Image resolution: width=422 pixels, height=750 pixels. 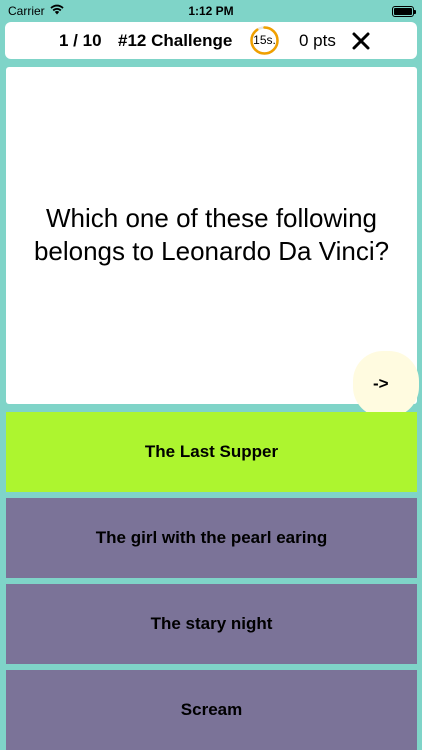 What do you see at coordinates (317, 40) in the screenshot?
I see `points-label: 0 pts` at bounding box center [317, 40].